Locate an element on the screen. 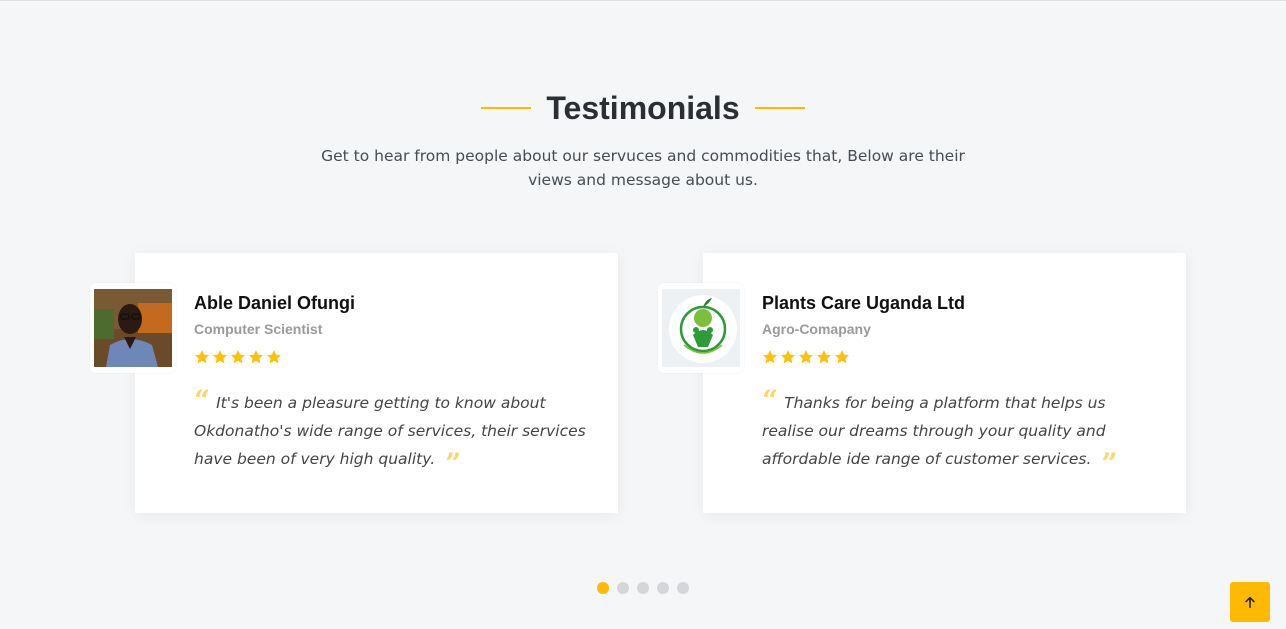 This screenshot has height=629, width=1286. person-photo-icon is located at coordinates (133, 328).